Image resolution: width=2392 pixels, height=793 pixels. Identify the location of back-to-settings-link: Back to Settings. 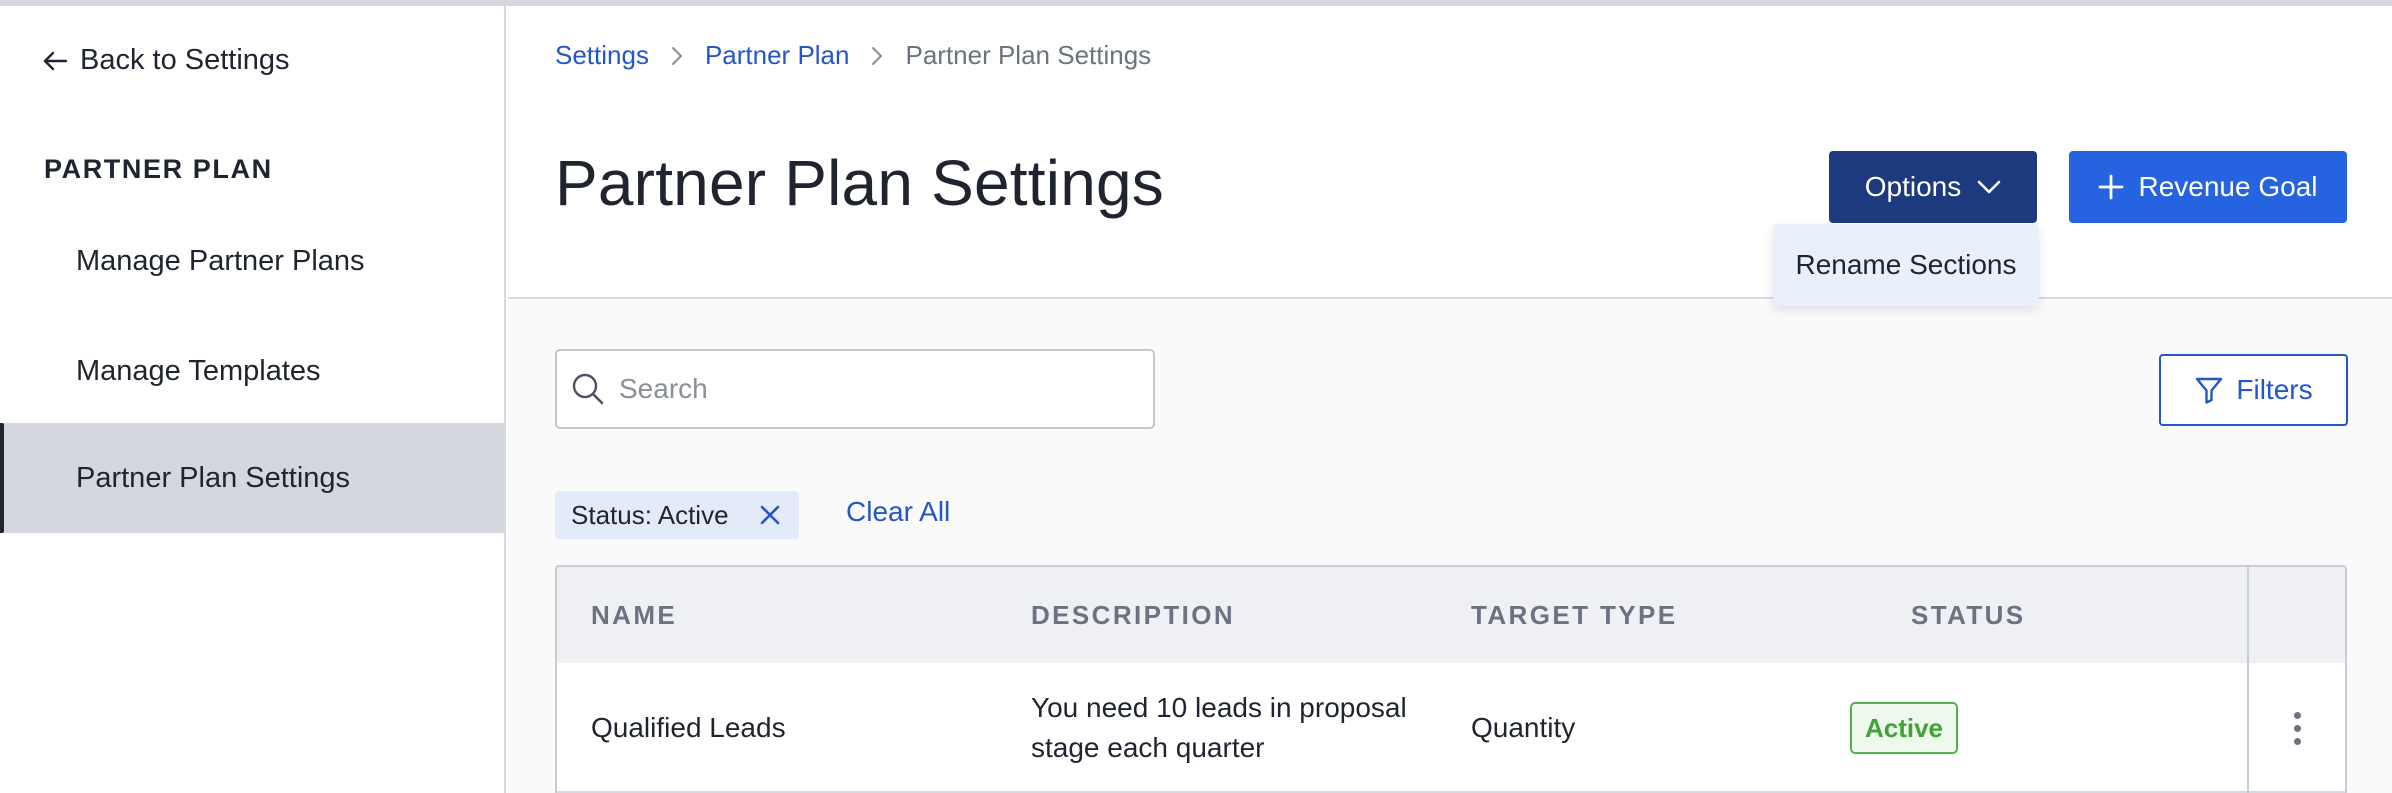
(166, 60).